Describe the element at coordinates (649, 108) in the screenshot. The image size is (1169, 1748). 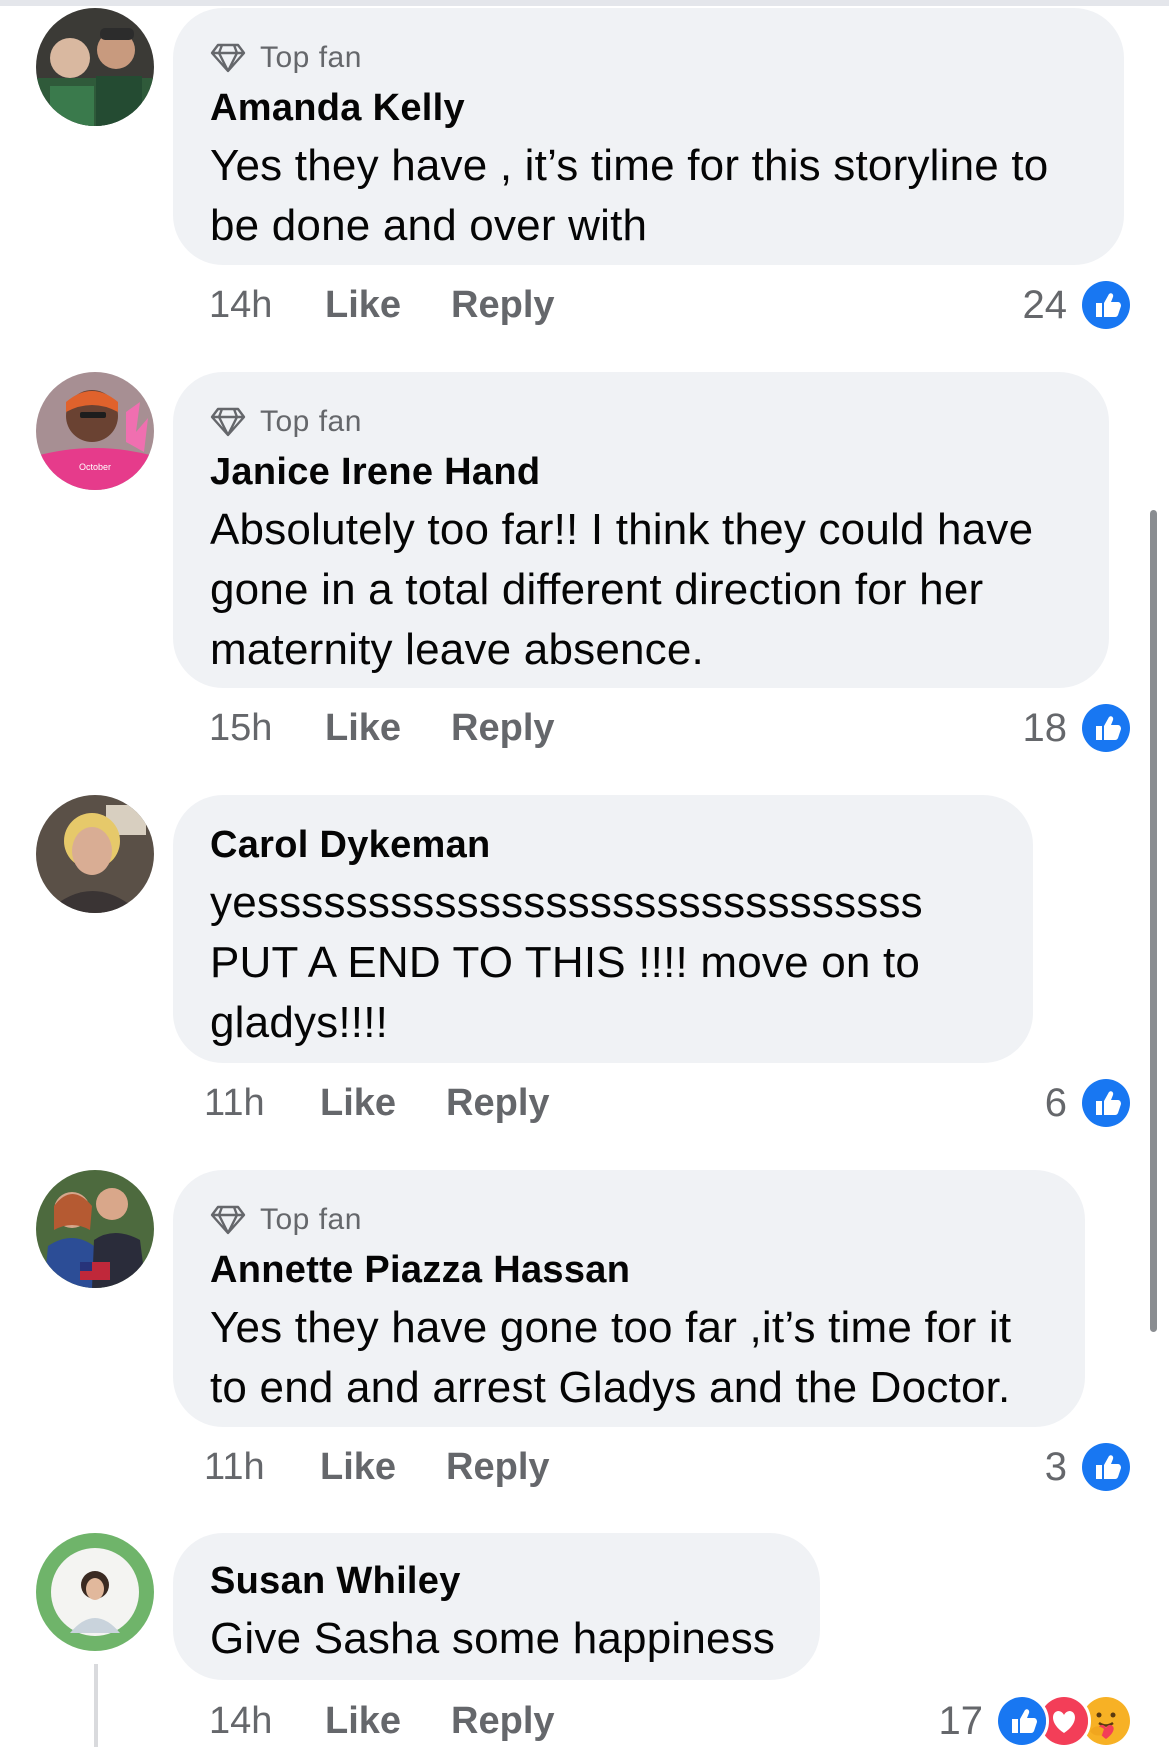
I see `comment-author: Amanda Kelly` at that location.